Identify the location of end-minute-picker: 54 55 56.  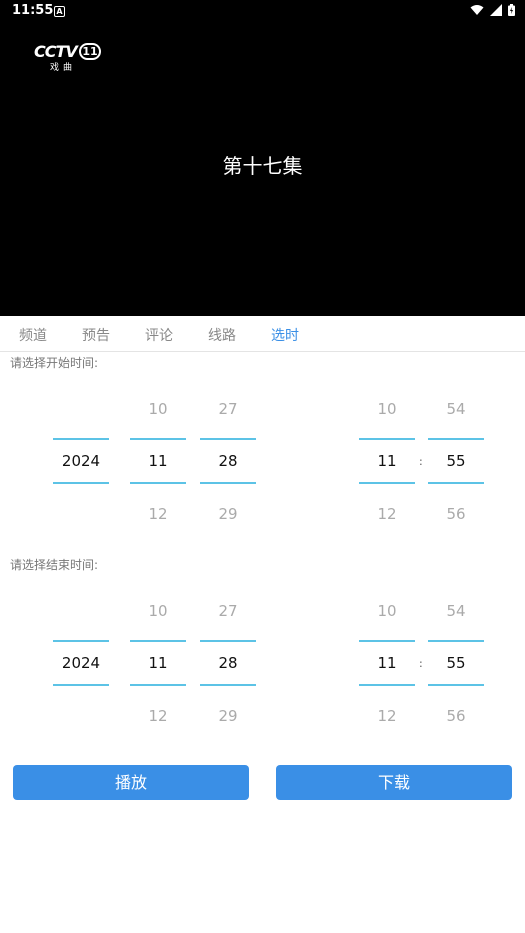
(456, 662).